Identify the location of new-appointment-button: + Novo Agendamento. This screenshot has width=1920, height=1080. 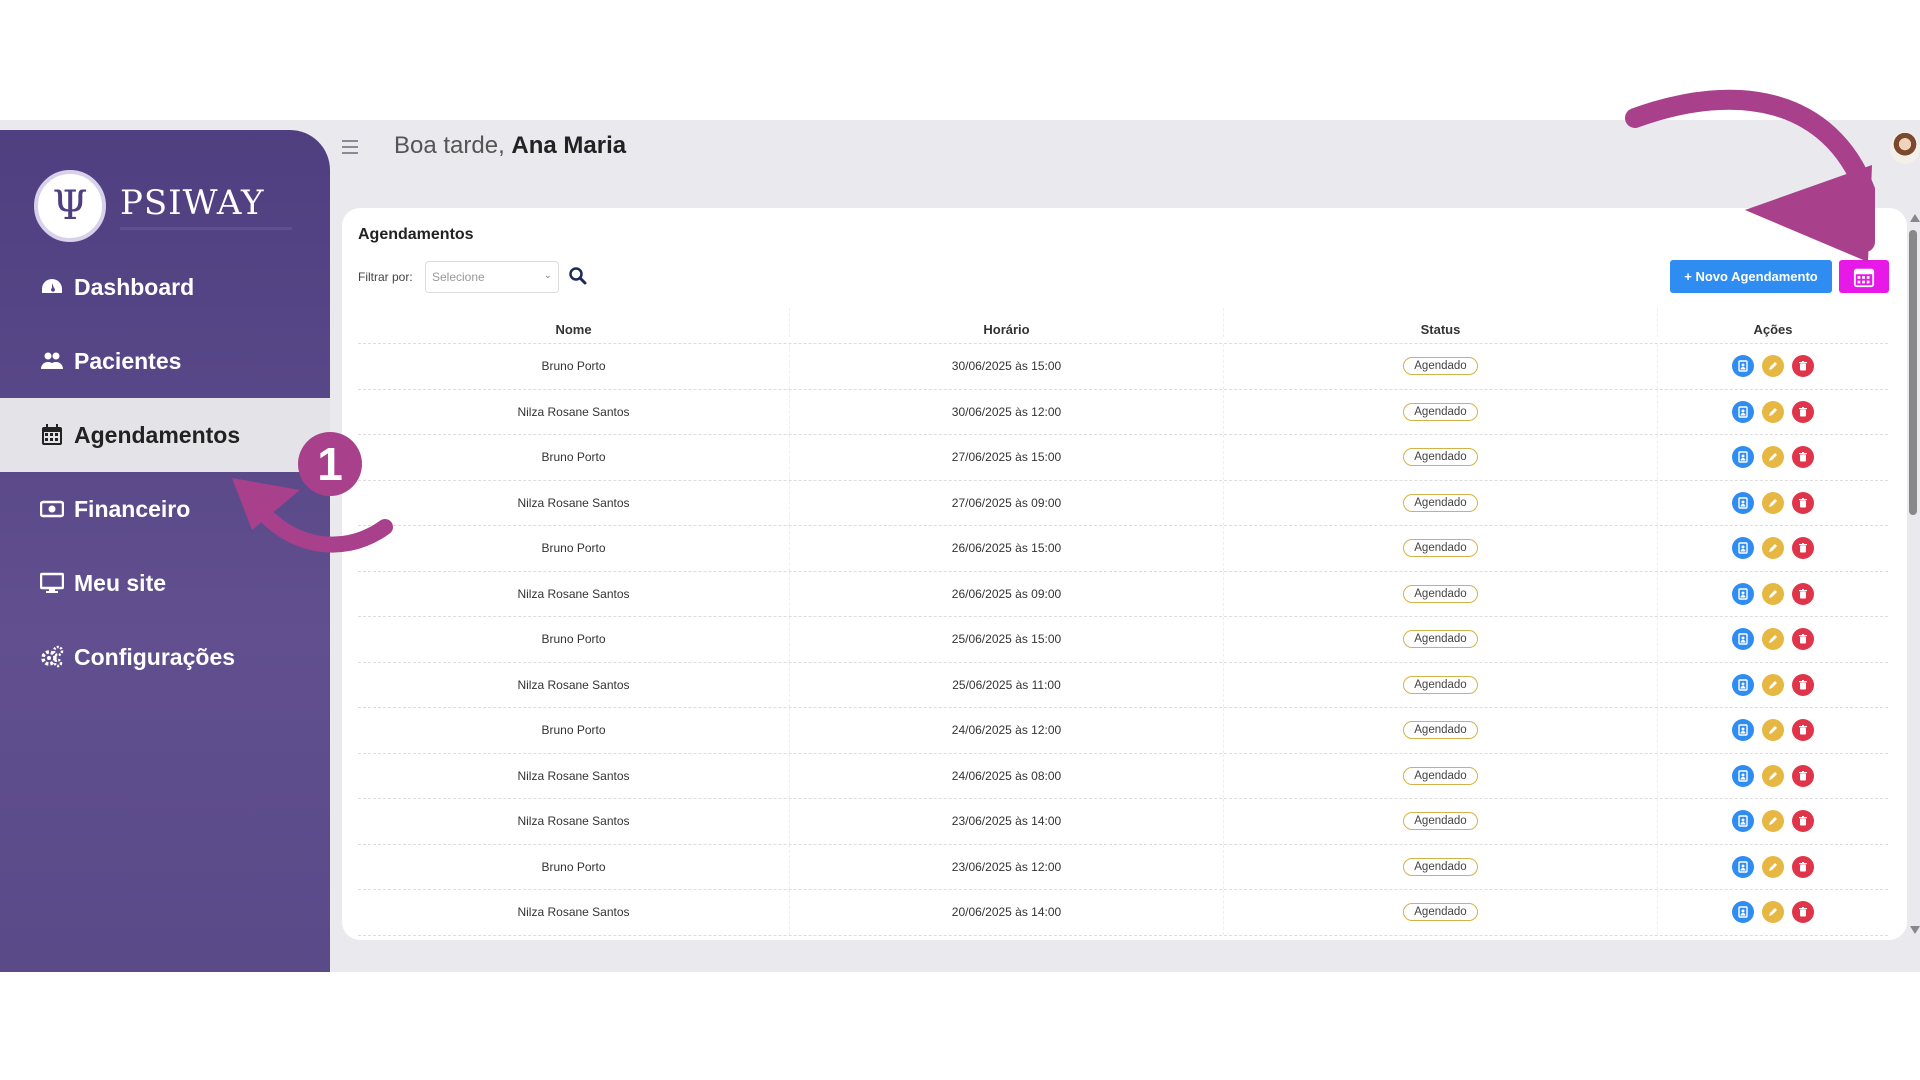
(1751, 276).